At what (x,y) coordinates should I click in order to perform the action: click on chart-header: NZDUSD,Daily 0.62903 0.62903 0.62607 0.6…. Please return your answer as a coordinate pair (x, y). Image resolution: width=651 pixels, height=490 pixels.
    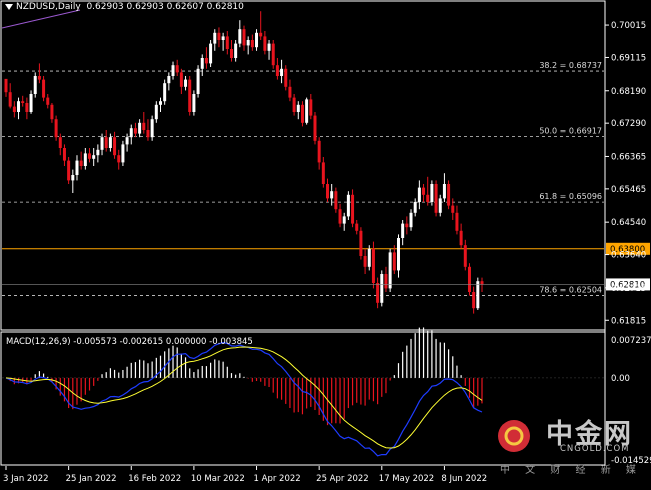
    Looking at the image, I should click on (124, 7).